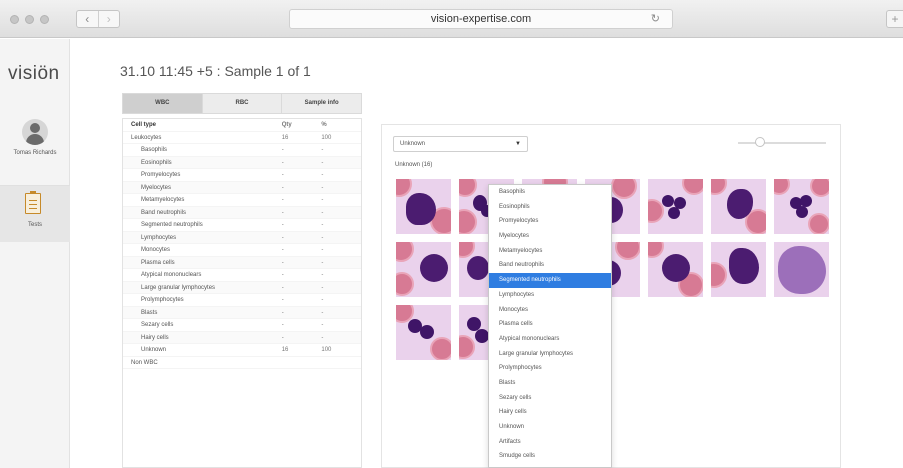 This screenshot has height=468, width=903. I want to click on table-row: Plasma cells - -, so click(242, 262).